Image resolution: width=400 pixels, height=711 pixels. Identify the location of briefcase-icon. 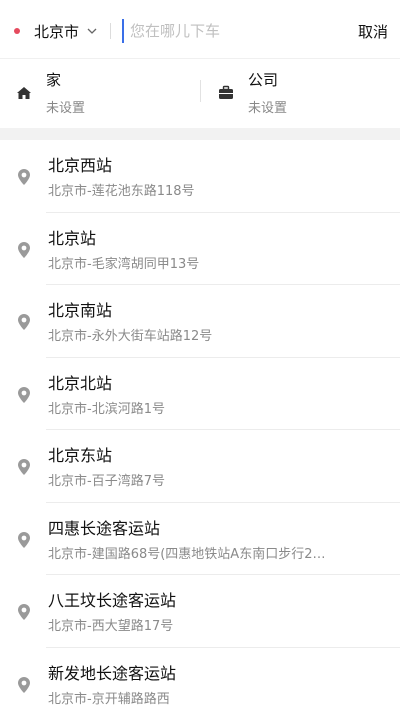
(226, 93).